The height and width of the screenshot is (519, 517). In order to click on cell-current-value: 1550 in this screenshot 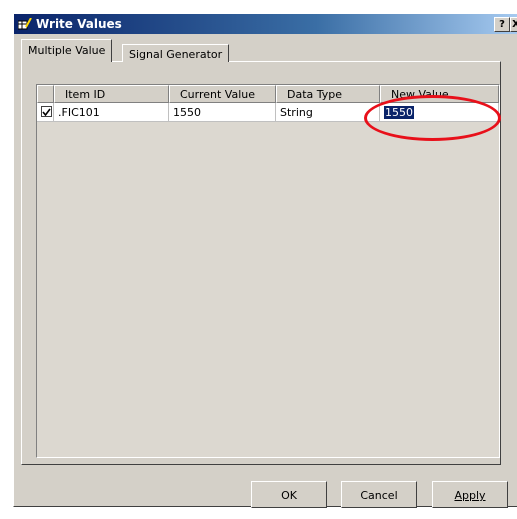, I will do `click(222, 112)`.